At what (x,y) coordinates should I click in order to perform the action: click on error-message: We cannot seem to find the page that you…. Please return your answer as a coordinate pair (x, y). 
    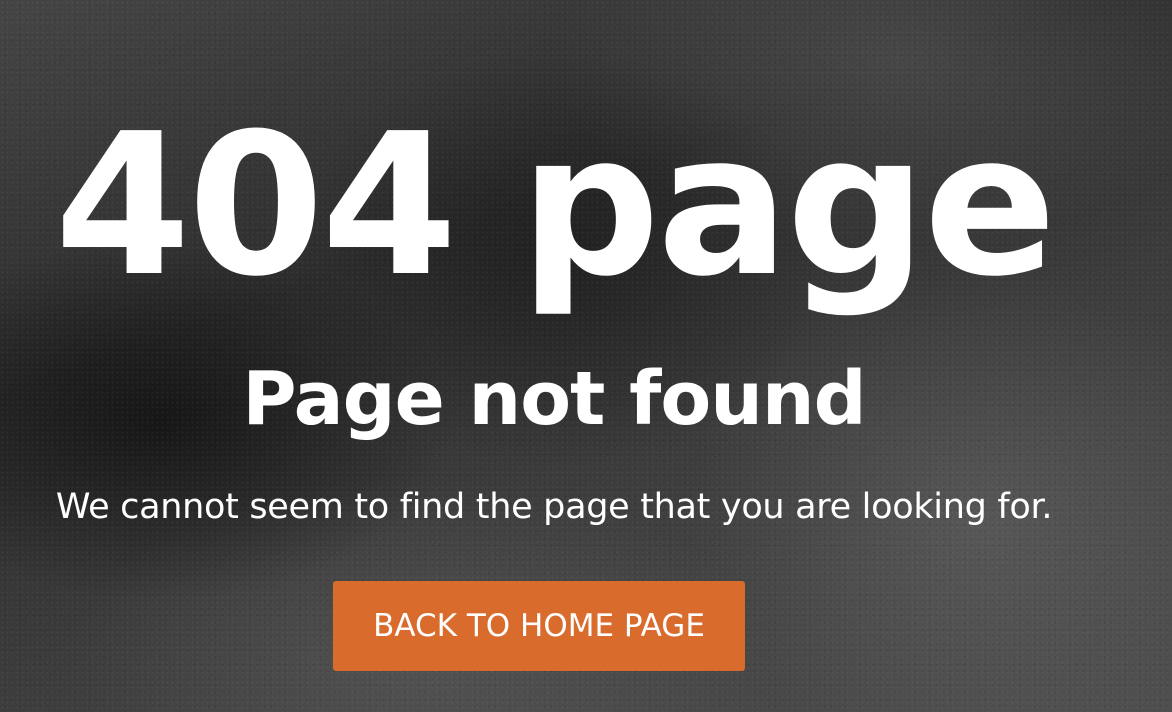
    Looking at the image, I should click on (554, 507).